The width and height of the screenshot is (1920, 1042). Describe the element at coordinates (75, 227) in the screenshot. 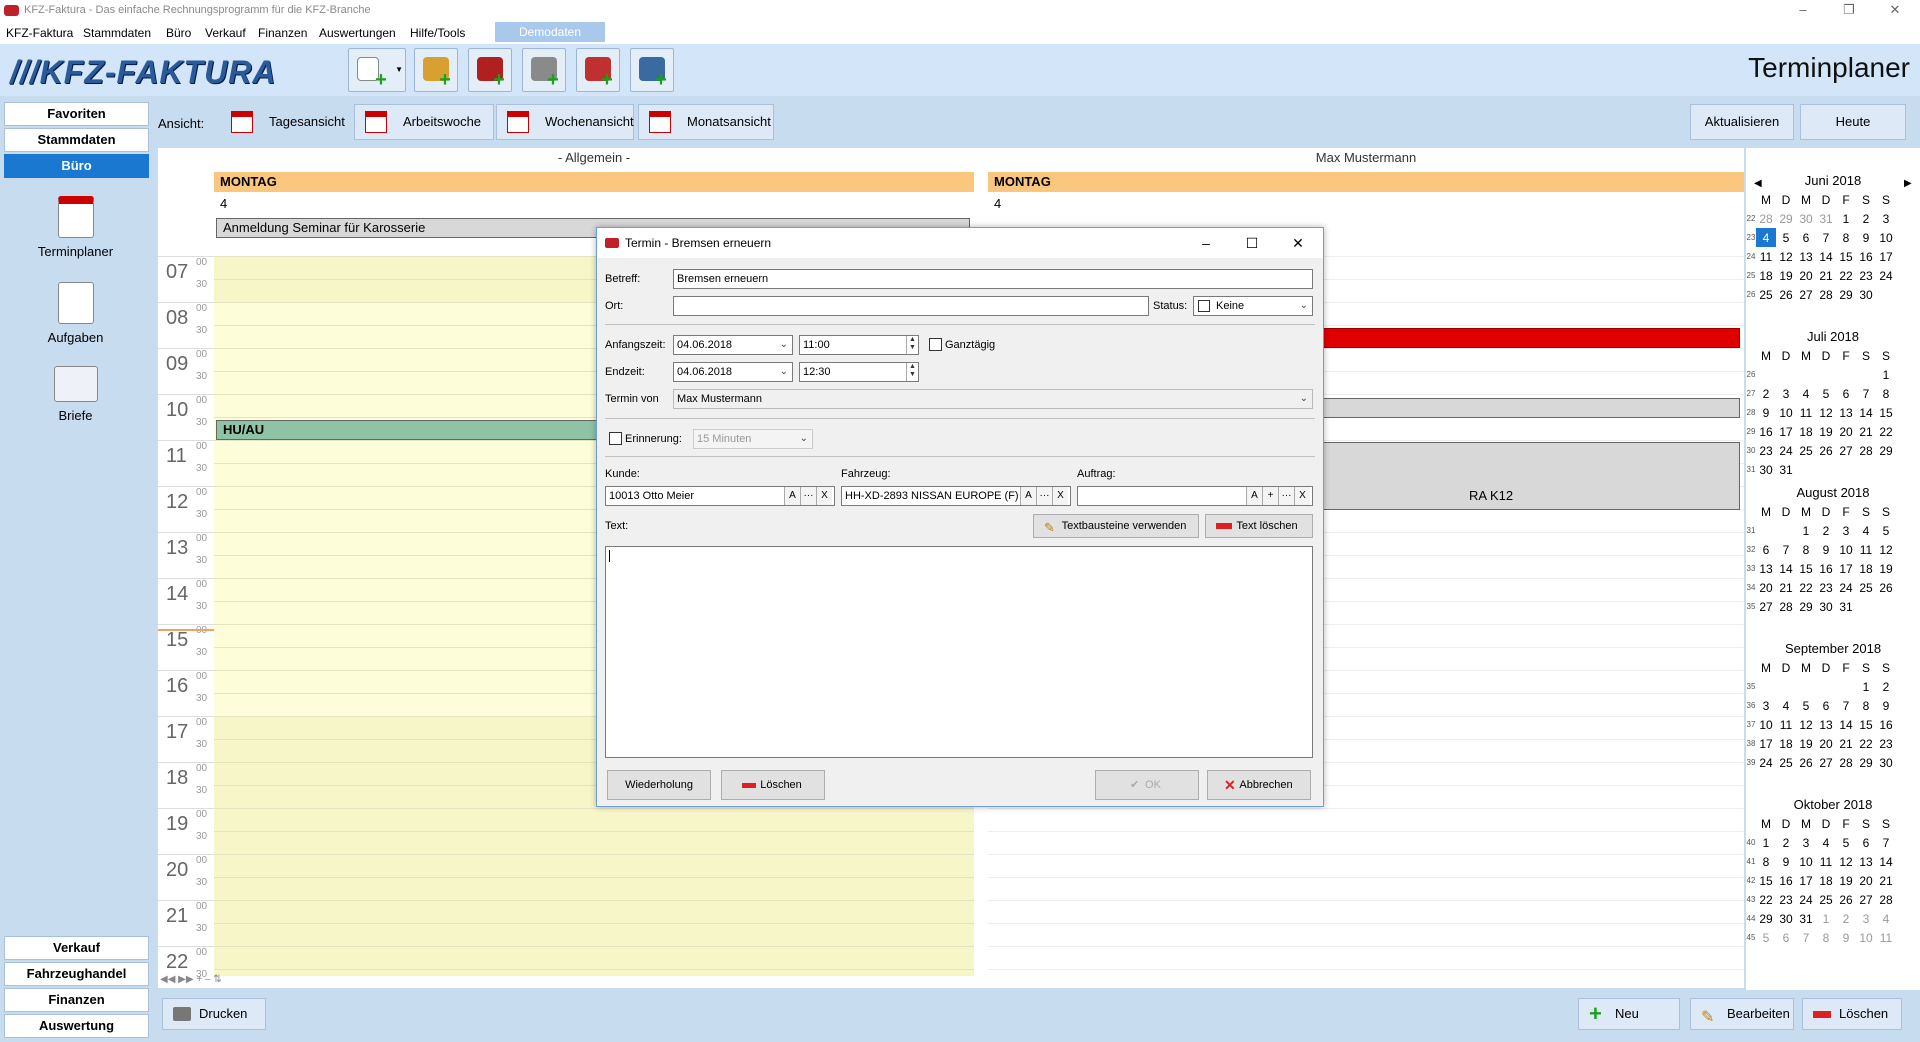

I see `sidebar-terminplaner: Terminplaner` at that location.